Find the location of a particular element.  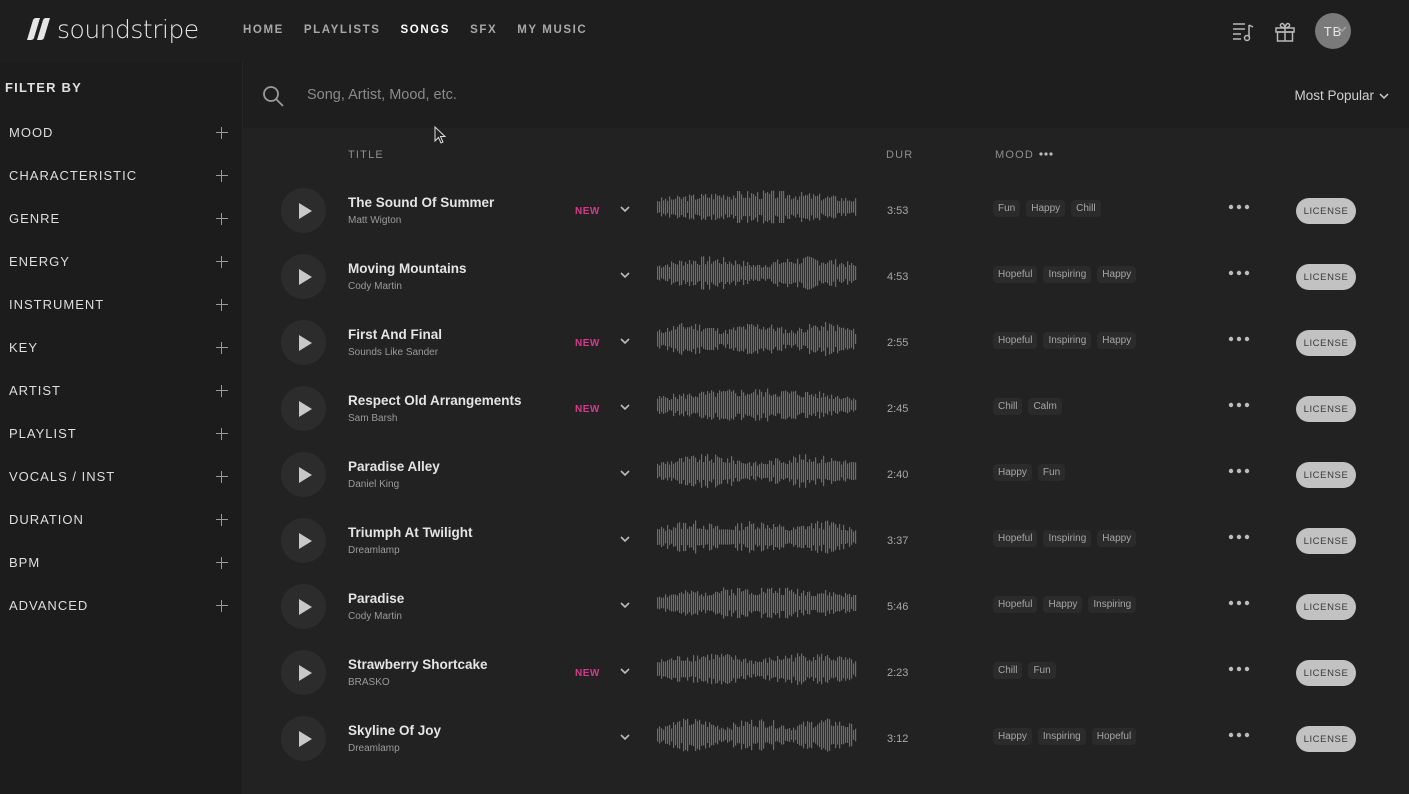

song-artist: Sounds Like Sander is located at coordinates (393, 352).